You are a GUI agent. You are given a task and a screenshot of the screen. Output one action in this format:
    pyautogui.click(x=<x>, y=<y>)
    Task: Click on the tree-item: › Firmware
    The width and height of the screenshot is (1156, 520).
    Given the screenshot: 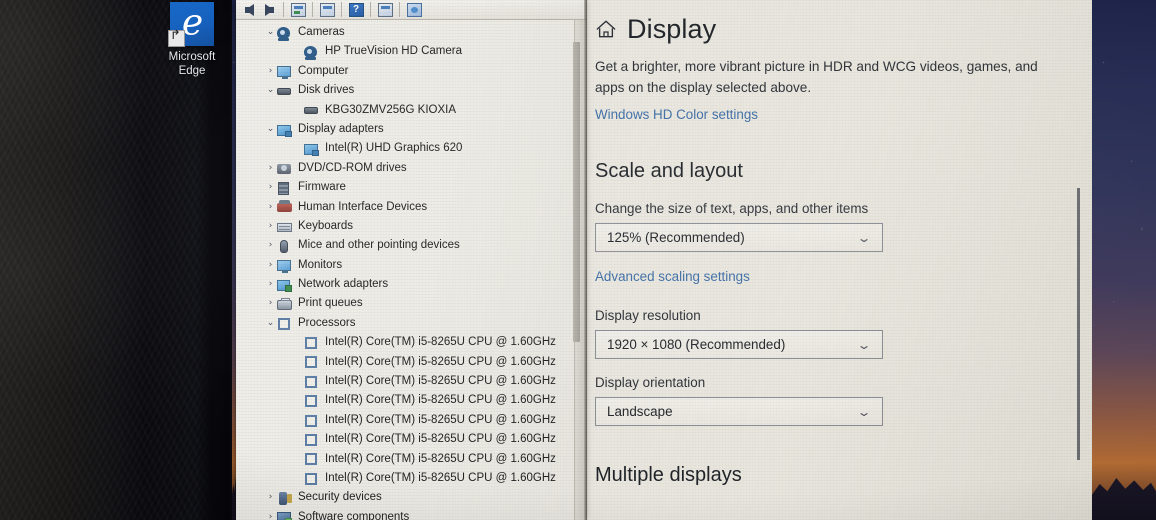 What is the action you would take?
    pyautogui.click(x=411, y=187)
    